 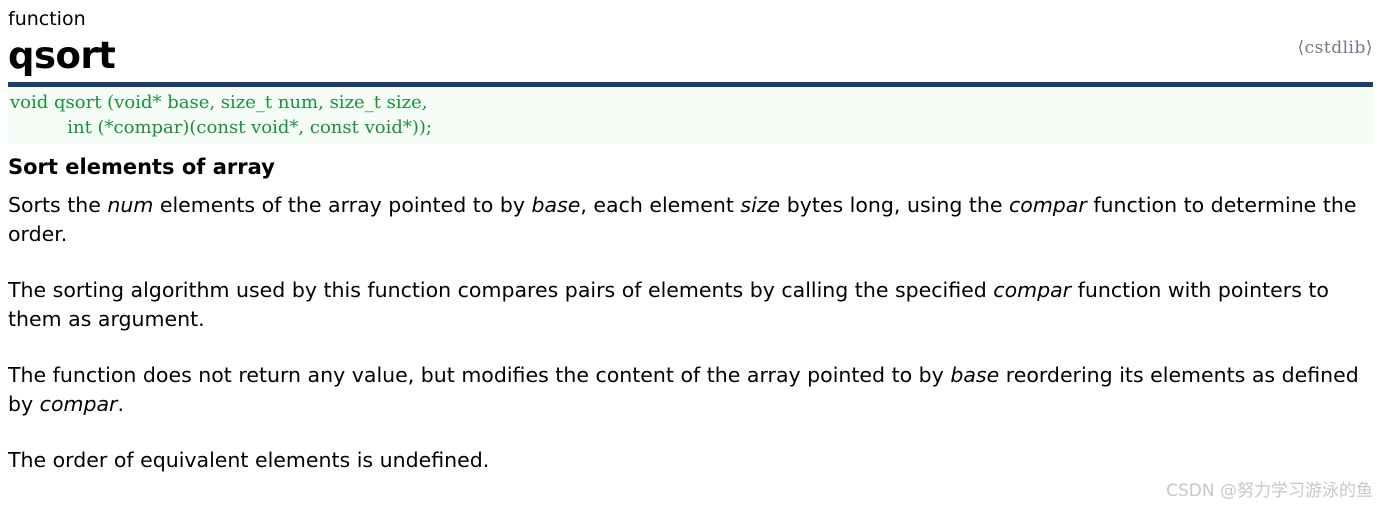 I want to click on text-run: bytes long, using the, so click(x=895, y=205).